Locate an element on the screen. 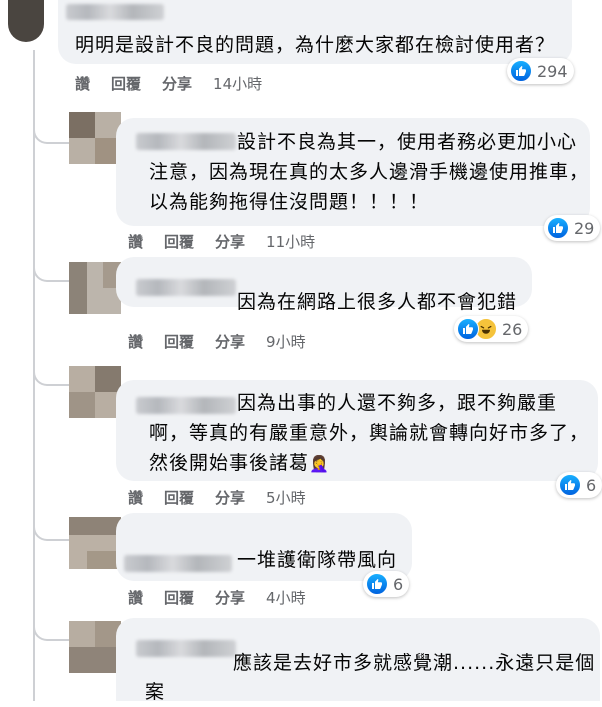  comment-actions: 讚回覆 分享 4小時 is located at coordinates (227, 597).